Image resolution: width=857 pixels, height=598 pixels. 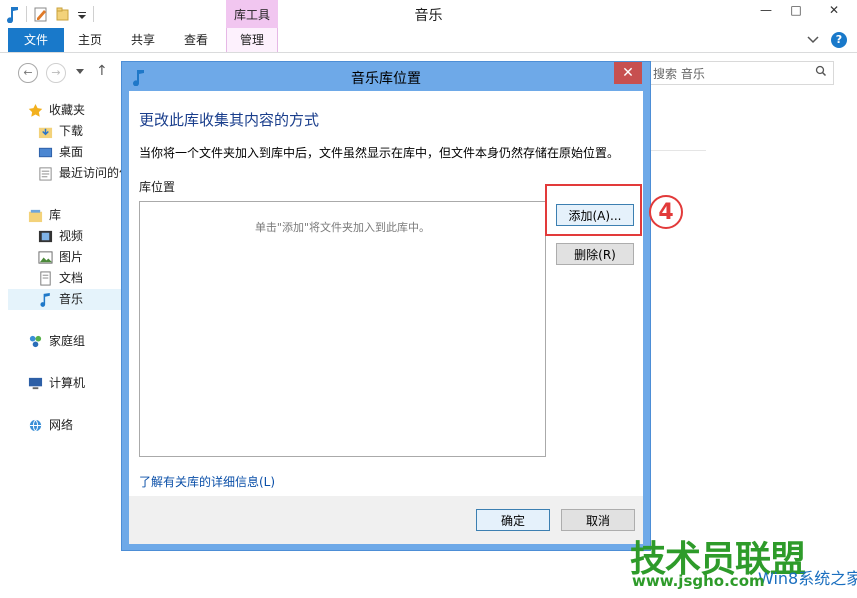 I want to click on search-placeholder: 搜索 音乐, so click(x=679, y=74).